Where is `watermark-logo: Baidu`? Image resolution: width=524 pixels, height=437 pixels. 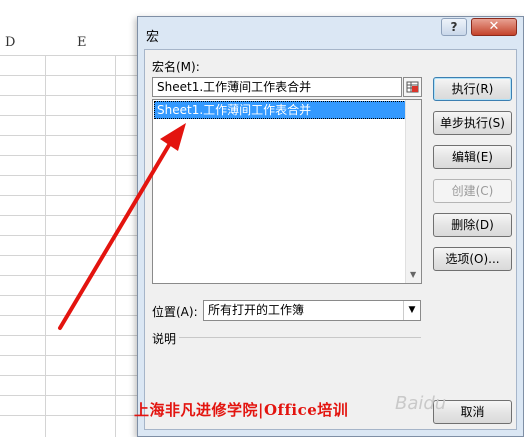 watermark-logo: Baidu is located at coordinates (421, 403).